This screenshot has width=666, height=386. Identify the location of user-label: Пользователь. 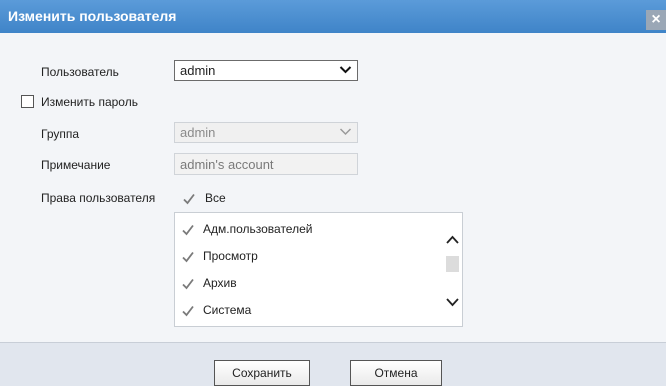
(80, 72).